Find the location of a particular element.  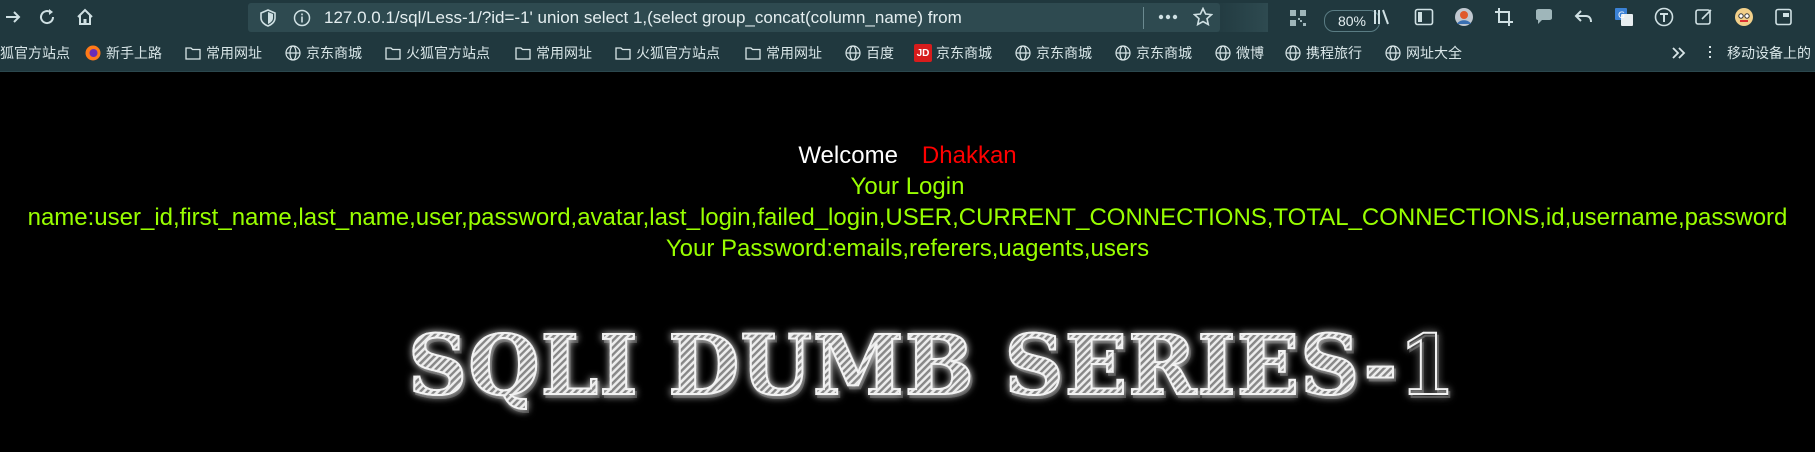

forward-button is located at coordinates (13, 17).